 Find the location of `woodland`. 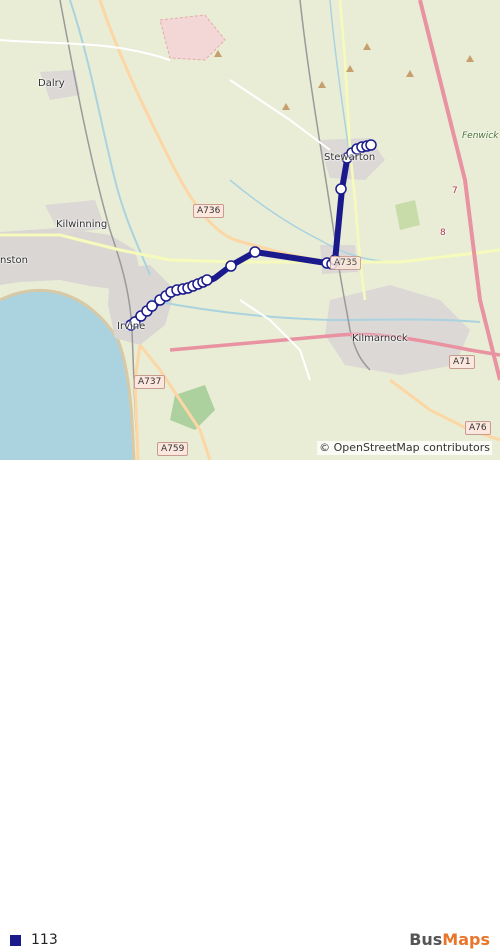

woodland is located at coordinates (192, 407).